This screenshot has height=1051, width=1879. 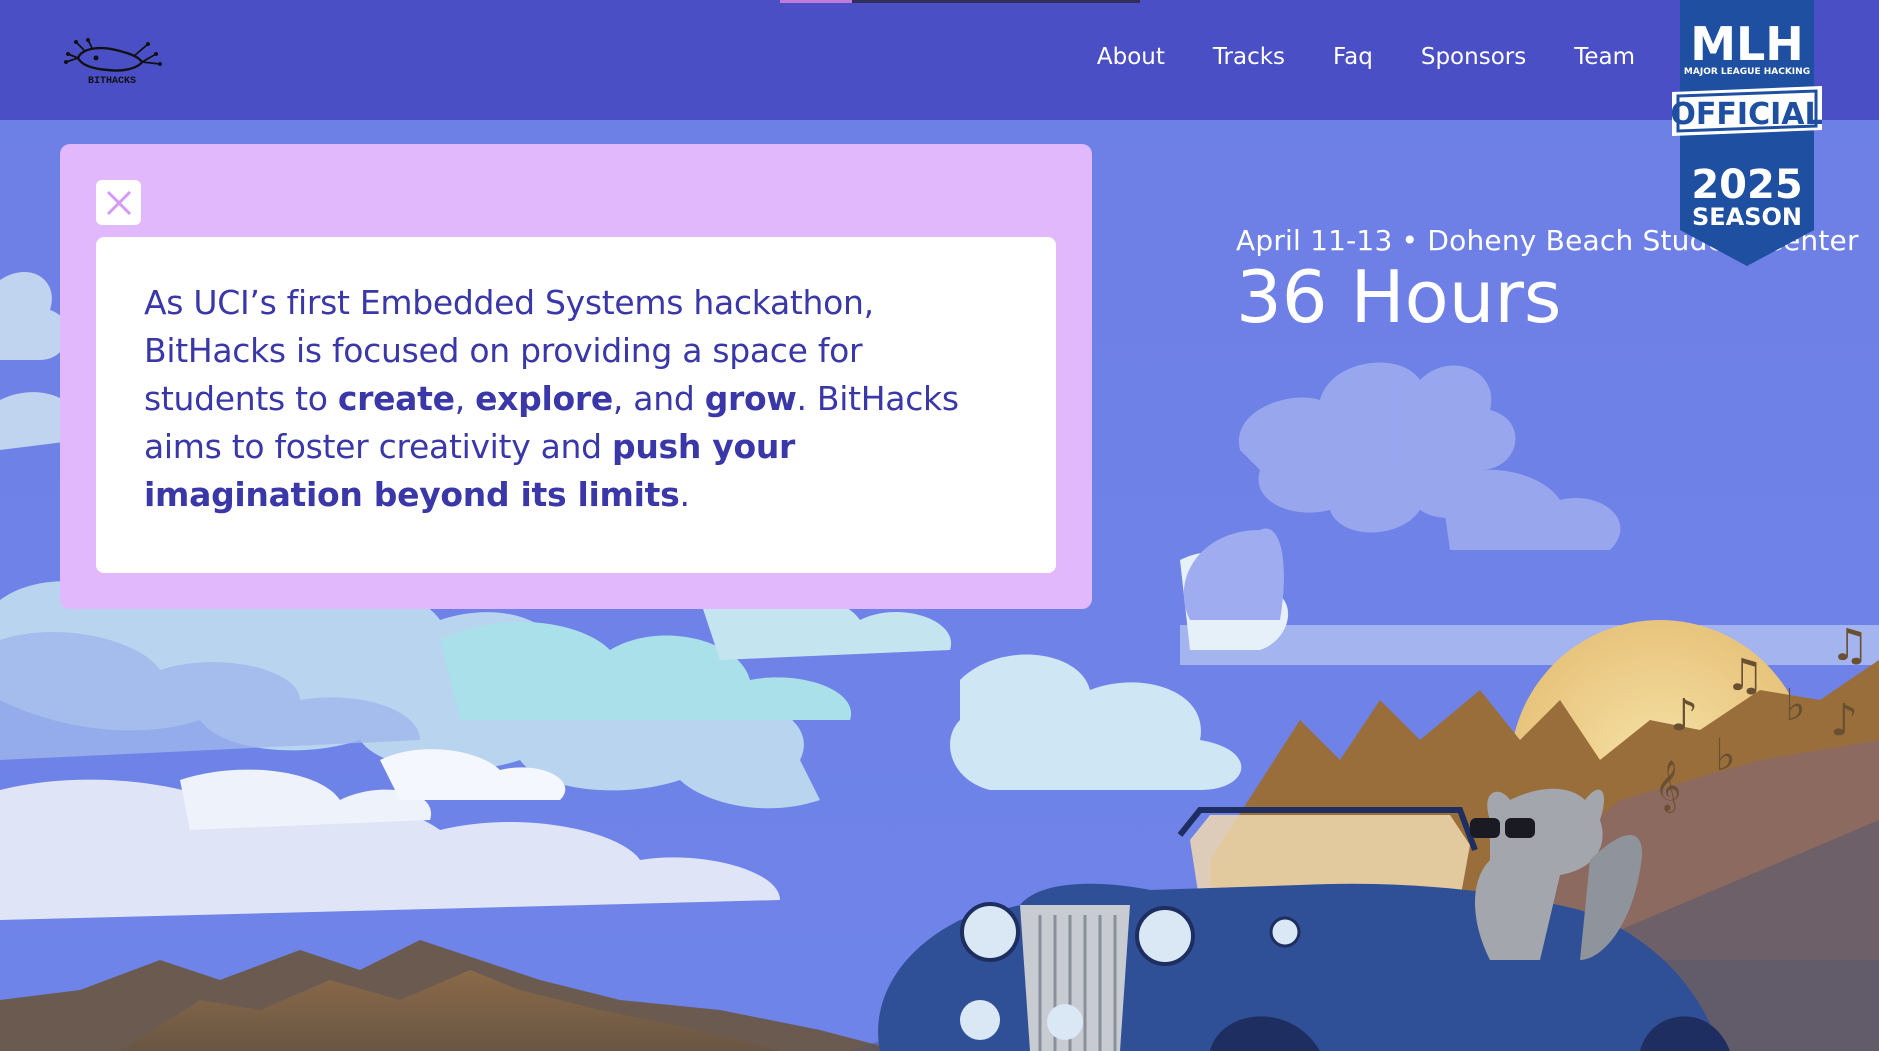 I want to click on mlh-year: 2025, so click(x=1746, y=185).